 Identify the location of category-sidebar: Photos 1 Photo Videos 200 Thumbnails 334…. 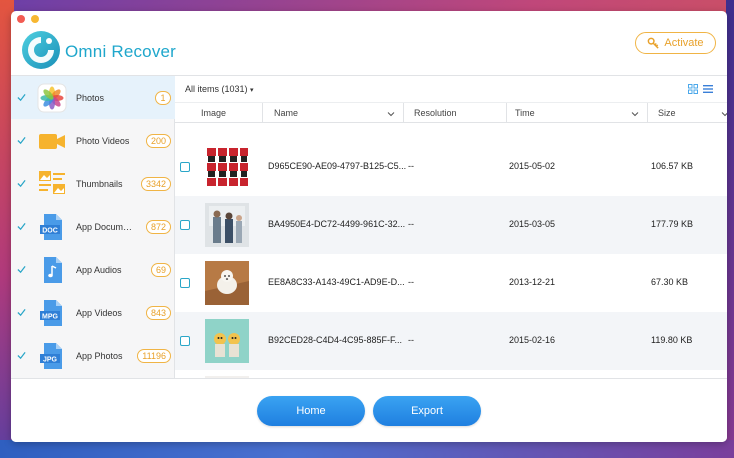
(93, 226).